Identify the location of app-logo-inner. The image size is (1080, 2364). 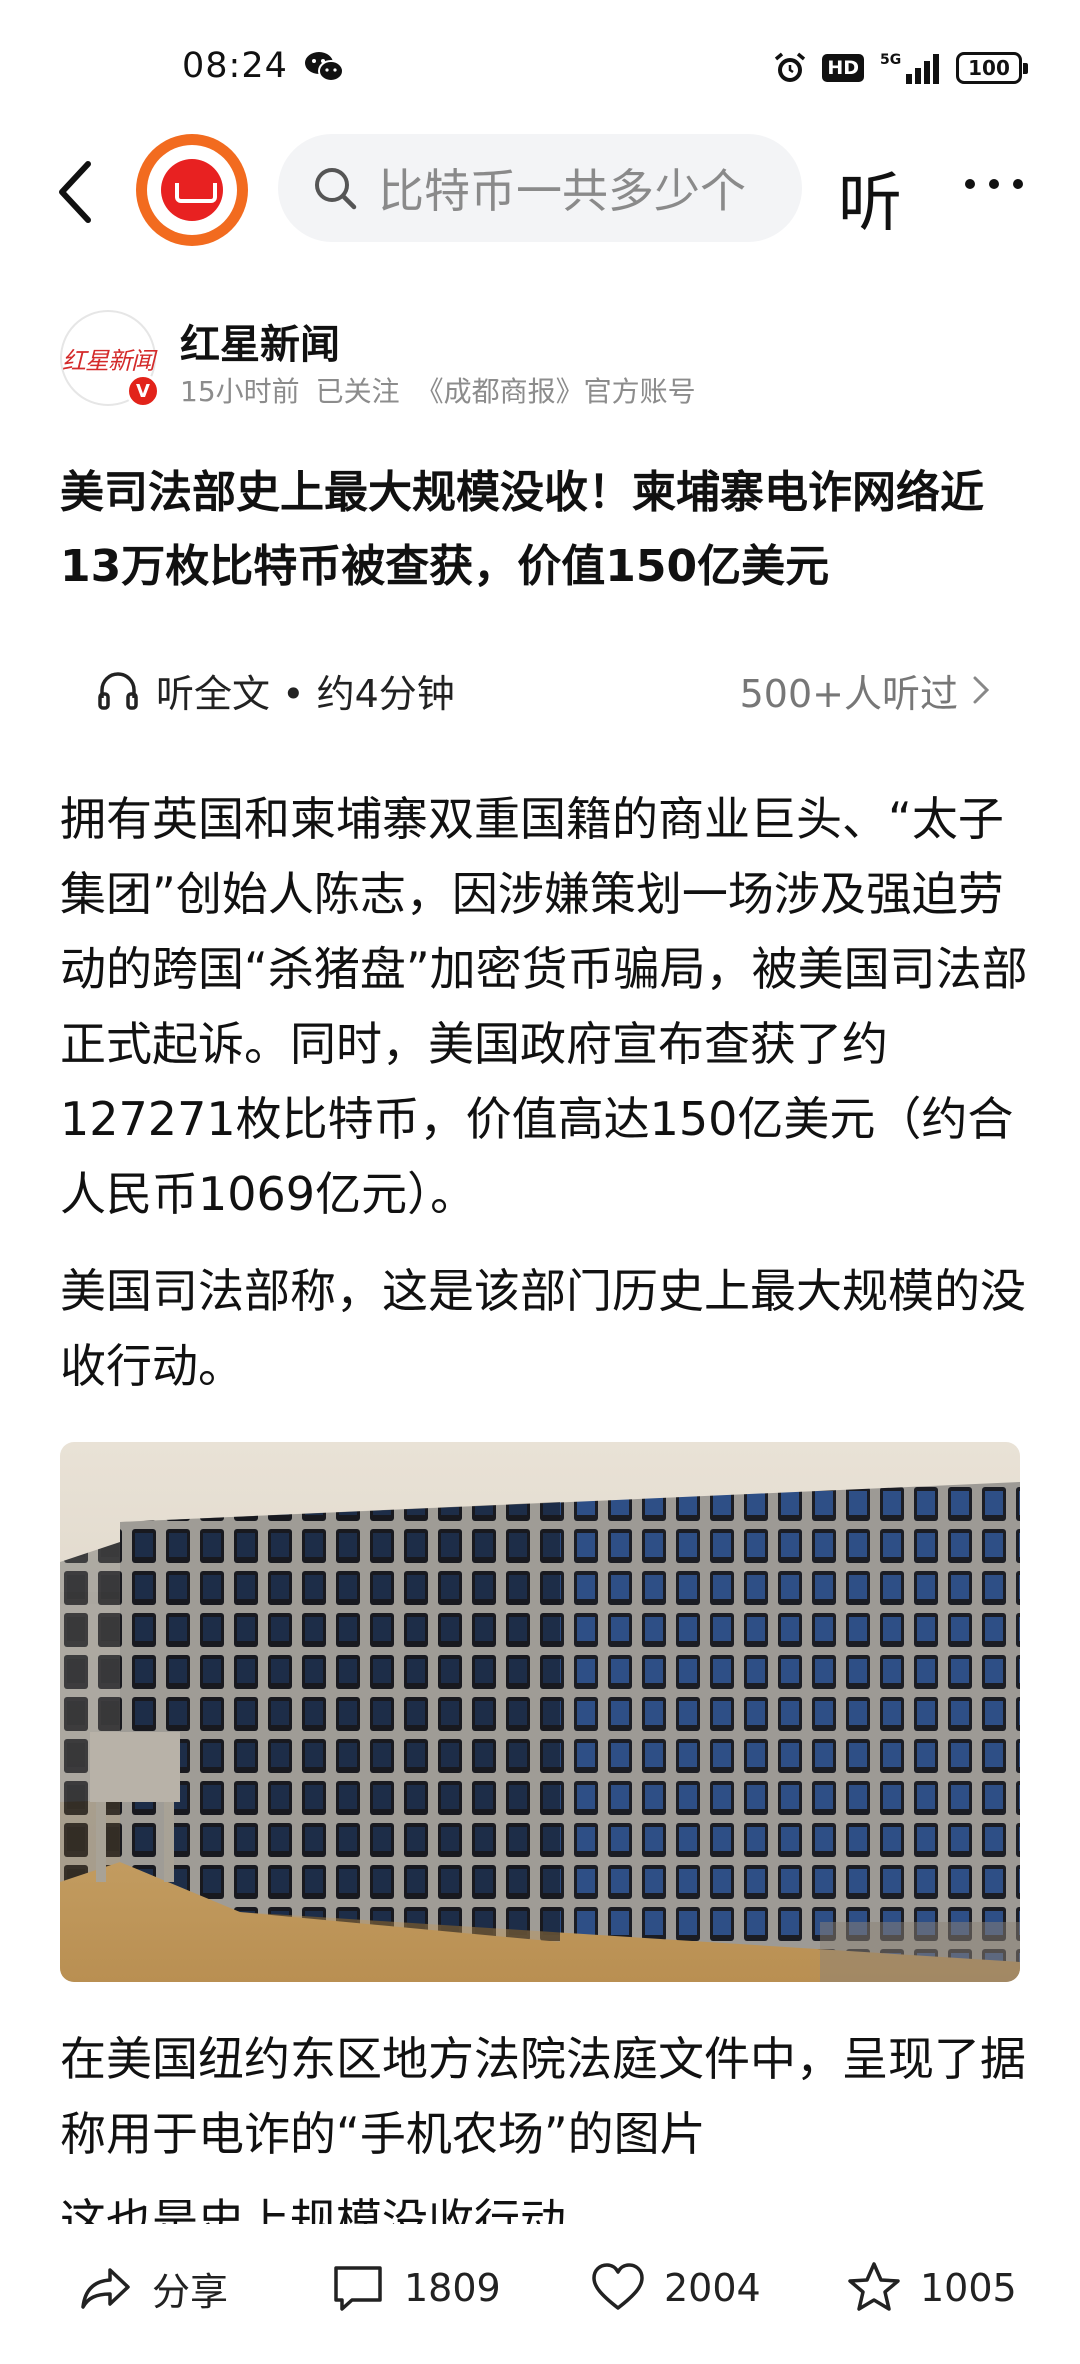
(192, 190).